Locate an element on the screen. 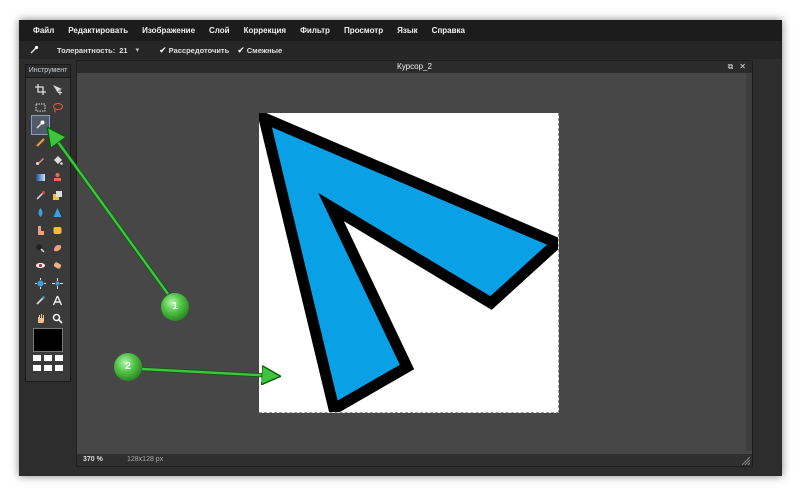 This screenshot has height=498, width=800. marquee-icon is located at coordinates (40, 107).